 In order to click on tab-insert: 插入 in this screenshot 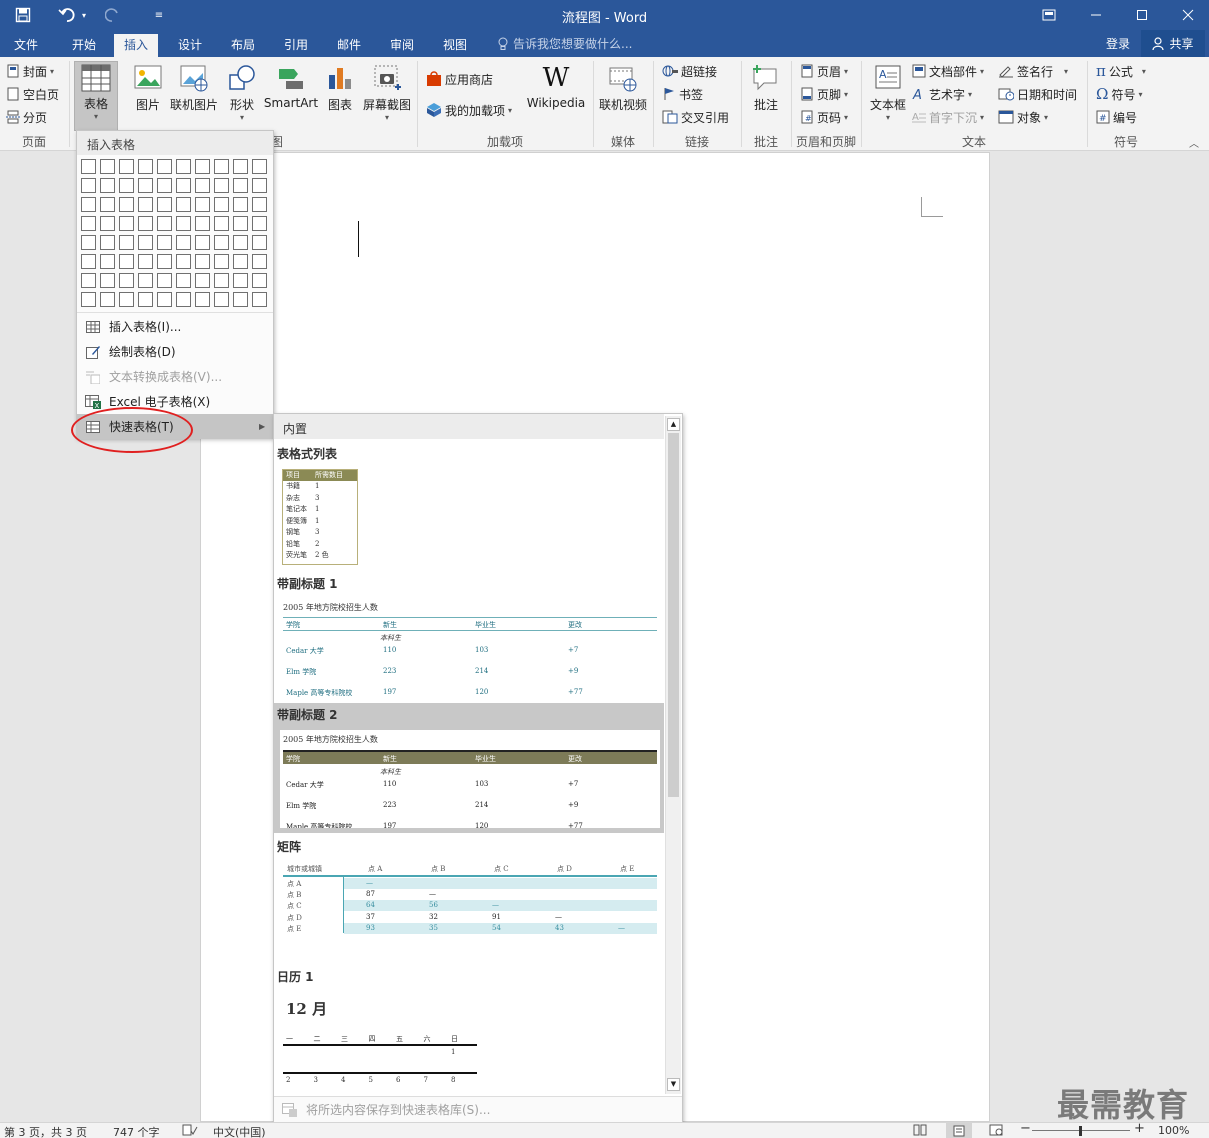, I will do `click(136, 45)`.